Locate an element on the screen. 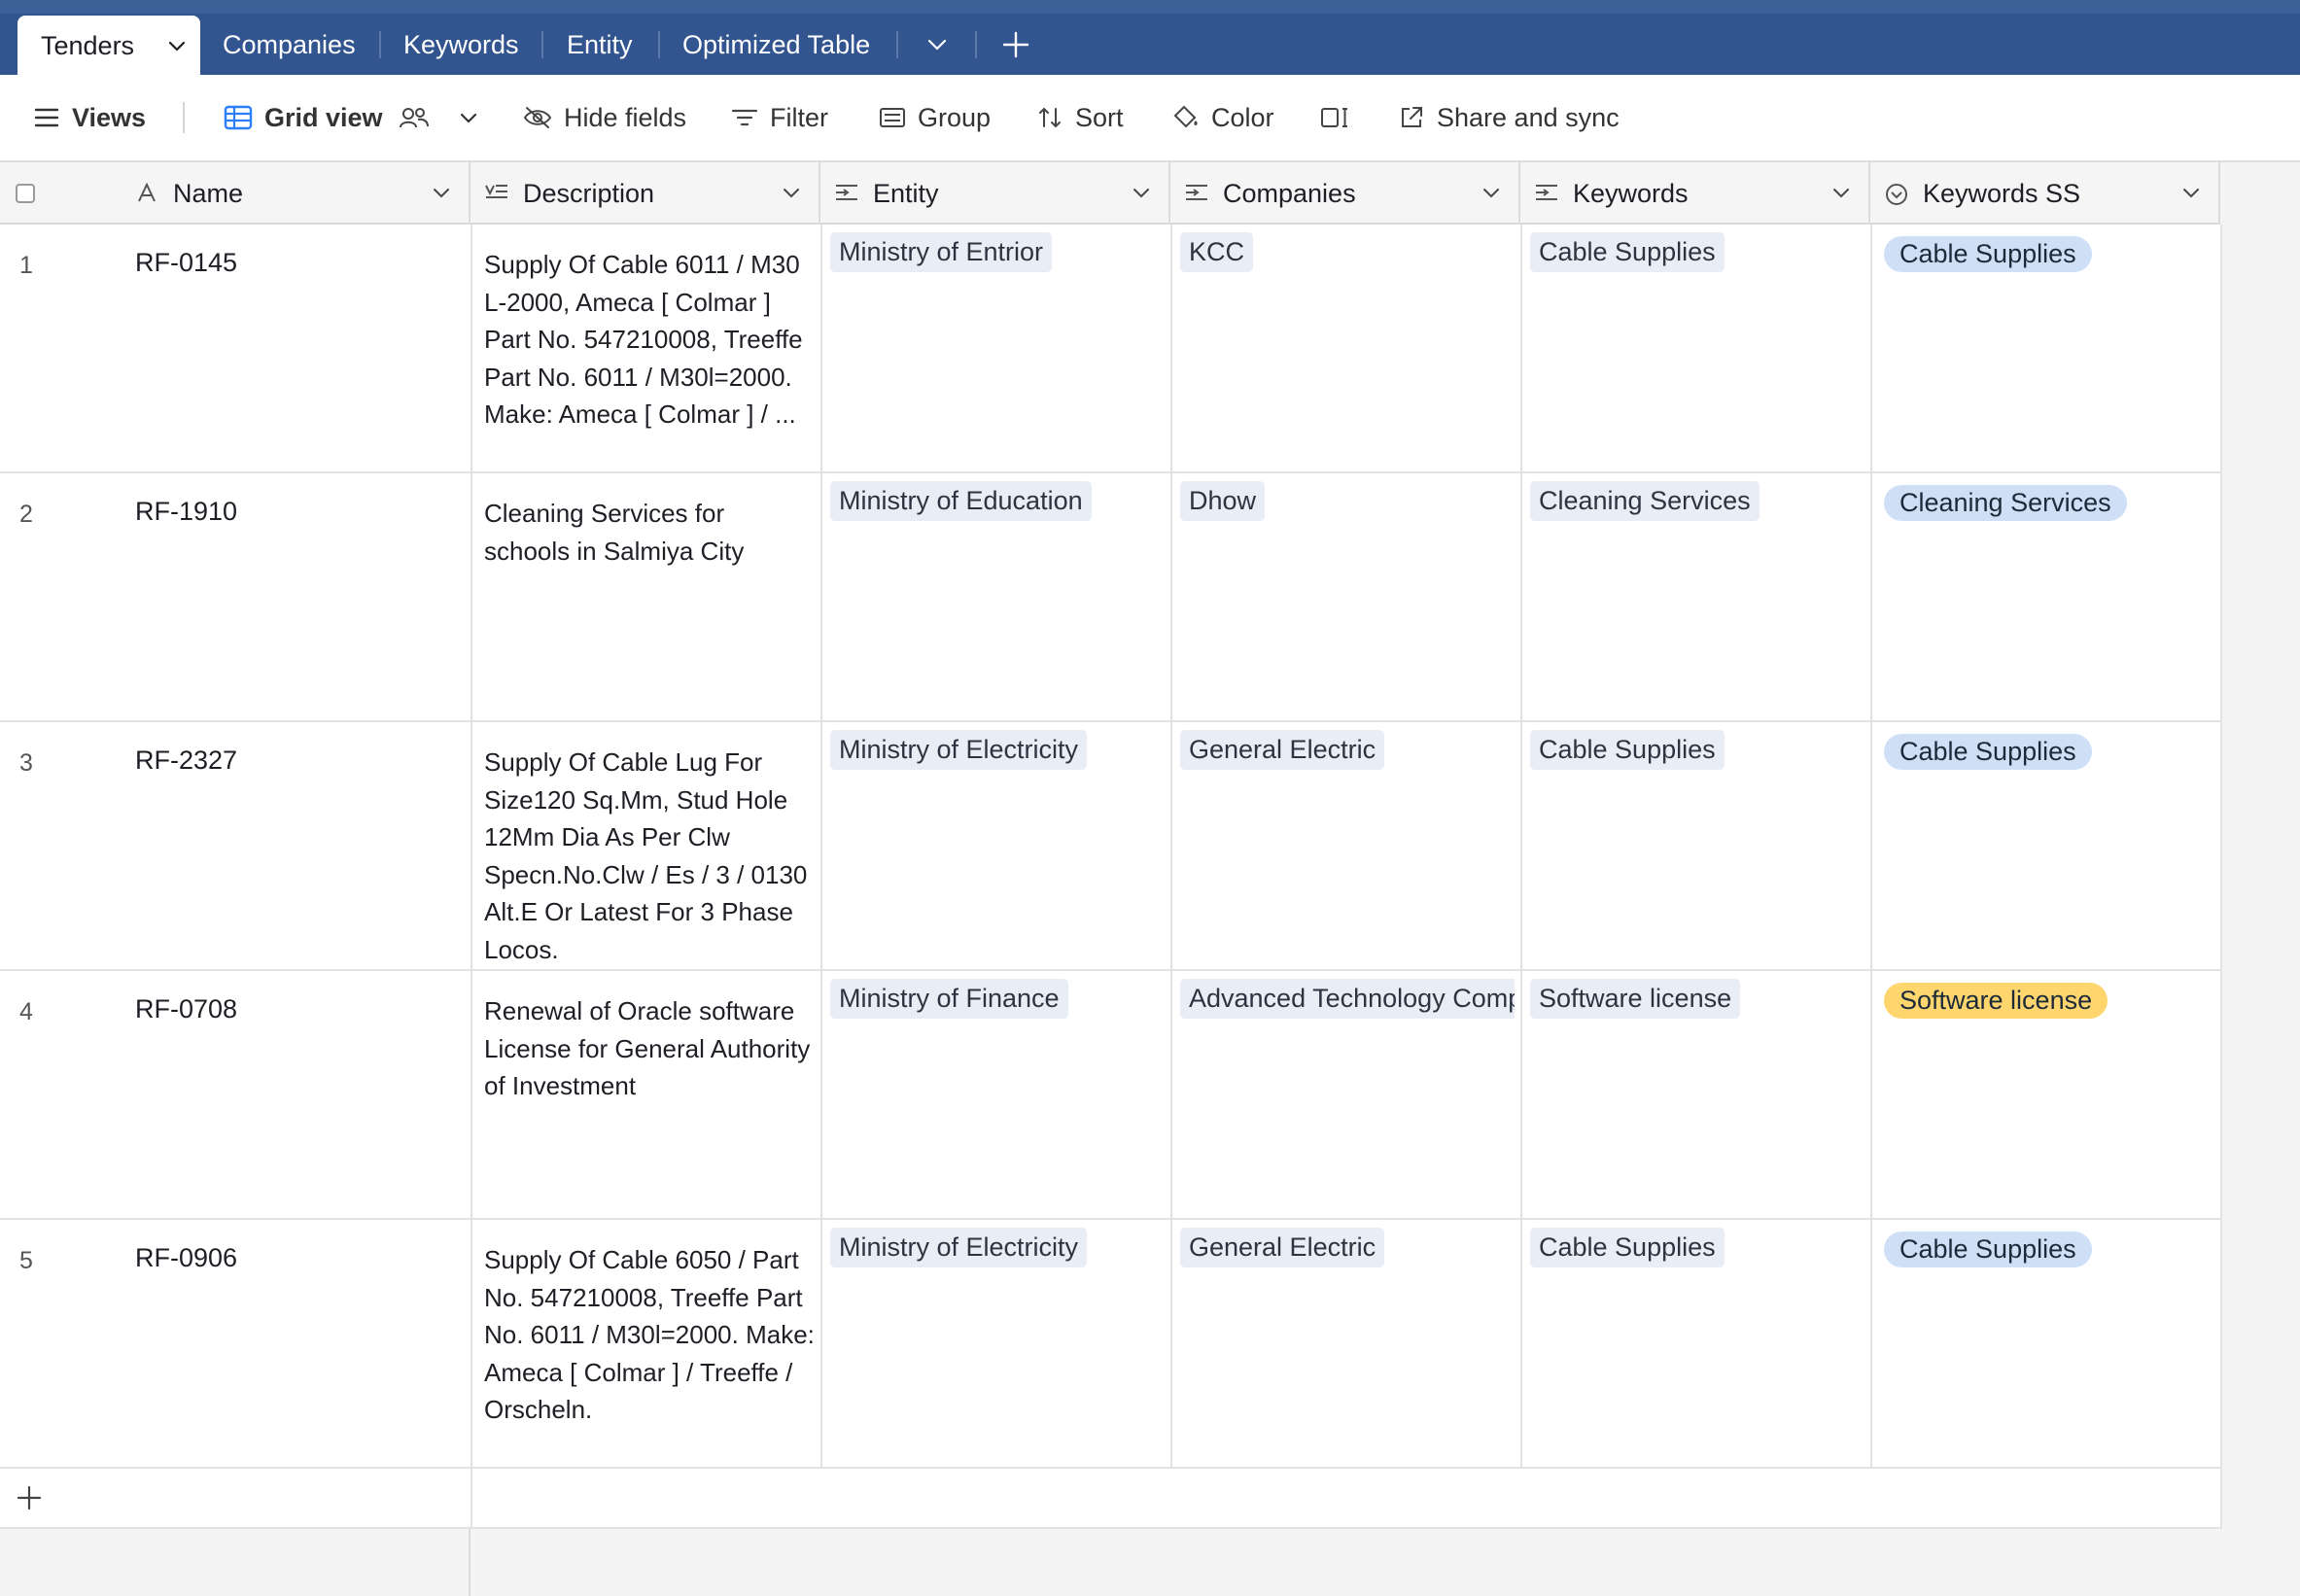  entity-link-pill: Ministry of Entrior is located at coordinates (941, 252).